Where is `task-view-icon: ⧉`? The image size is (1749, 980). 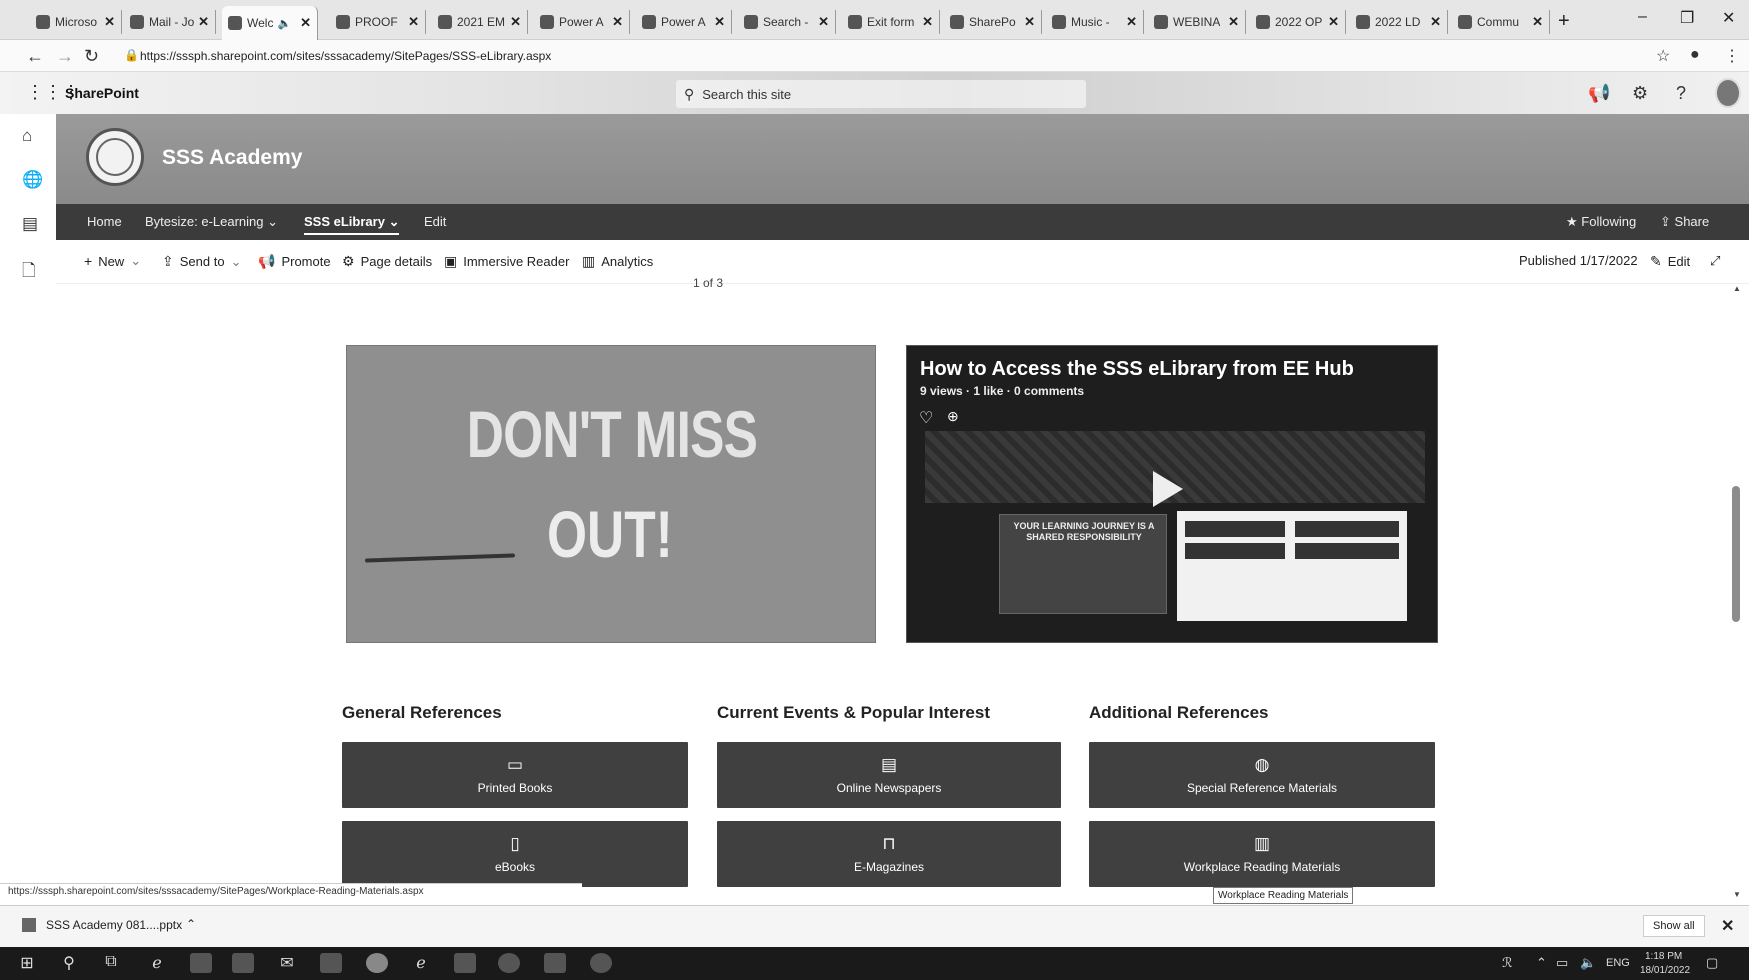
task-view-icon: ⧉ is located at coordinates (111, 963).